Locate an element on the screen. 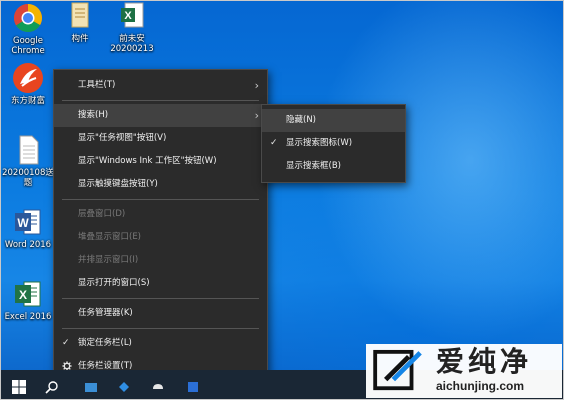  menu-item-show-windows-ink: 显示"Windows Ink 工作区"按钮(W) is located at coordinates (160, 161).